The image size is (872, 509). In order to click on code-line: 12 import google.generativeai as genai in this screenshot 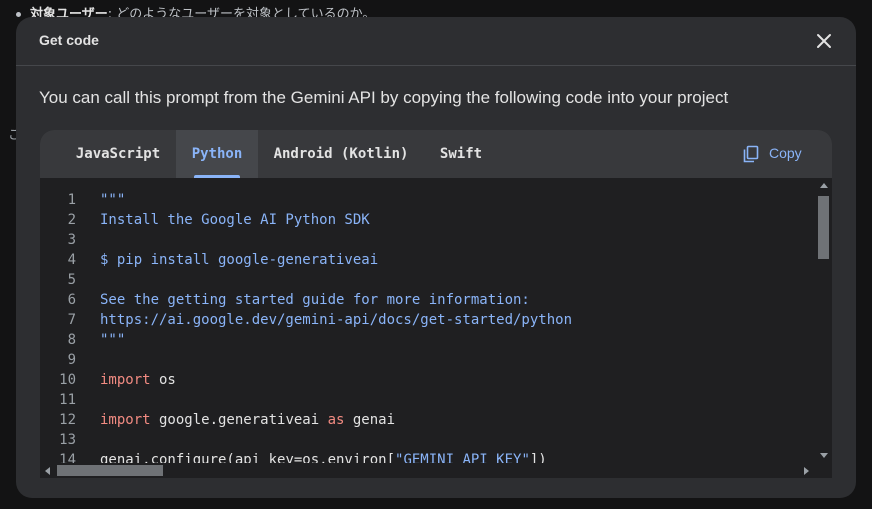, I will do `click(428, 422)`.